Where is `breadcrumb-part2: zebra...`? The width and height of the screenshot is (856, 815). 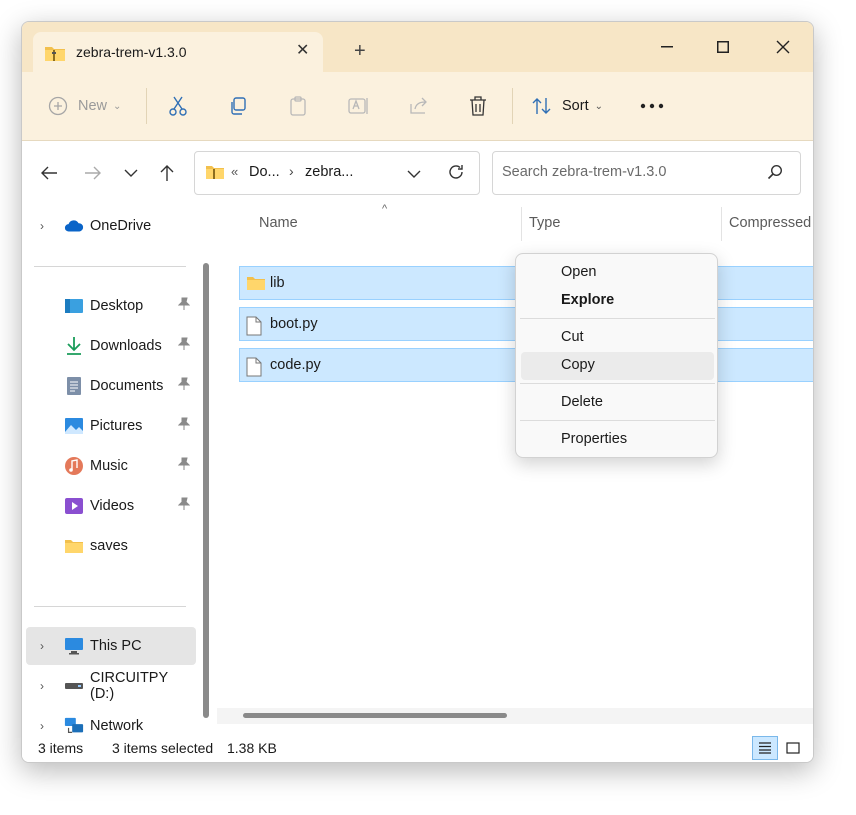 breadcrumb-part2: zebra... is located at coordinates (329, 172).